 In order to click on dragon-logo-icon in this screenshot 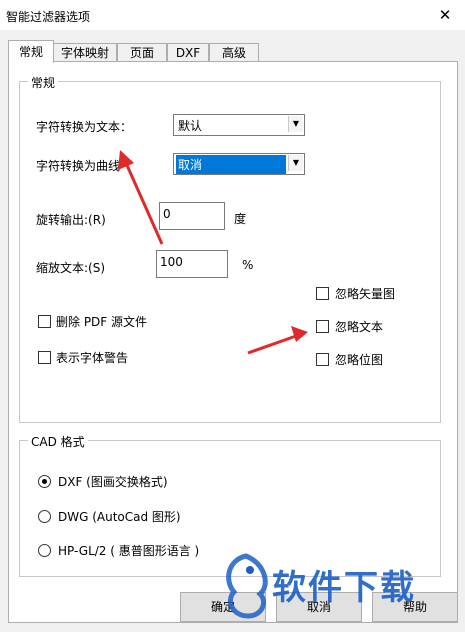, I will do `click(247, 586)`.